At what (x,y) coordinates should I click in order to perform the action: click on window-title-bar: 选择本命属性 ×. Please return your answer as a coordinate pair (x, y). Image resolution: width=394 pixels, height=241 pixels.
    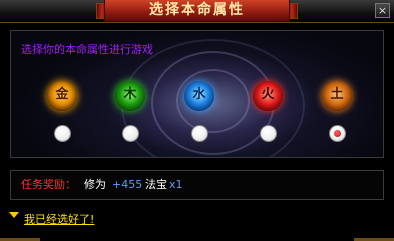
    Looking at the image, I should click on (197, 11).